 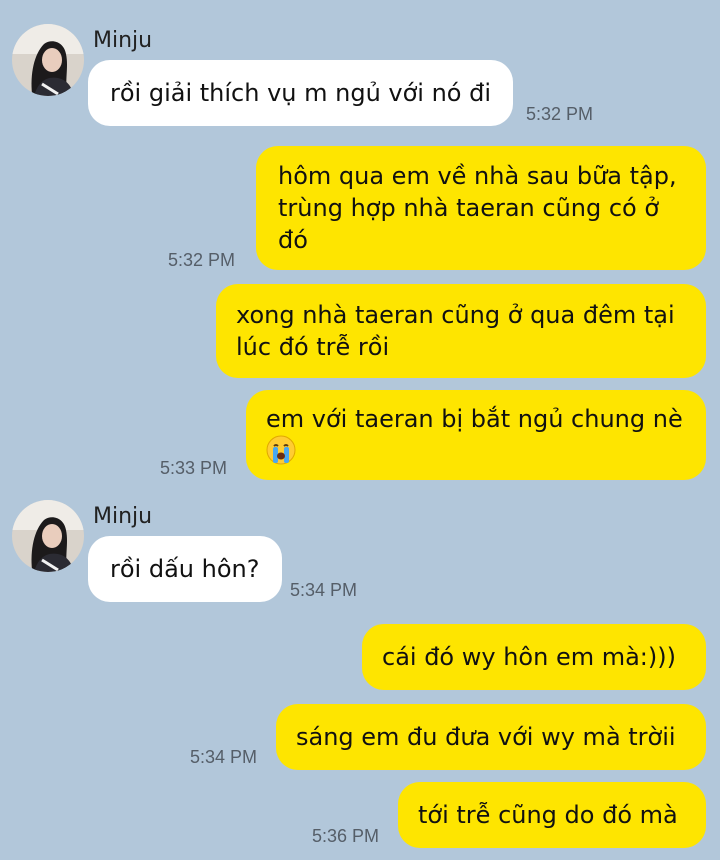 I want to click on message-line: lúc đó trễ rồi, so click(x=313, y=347).